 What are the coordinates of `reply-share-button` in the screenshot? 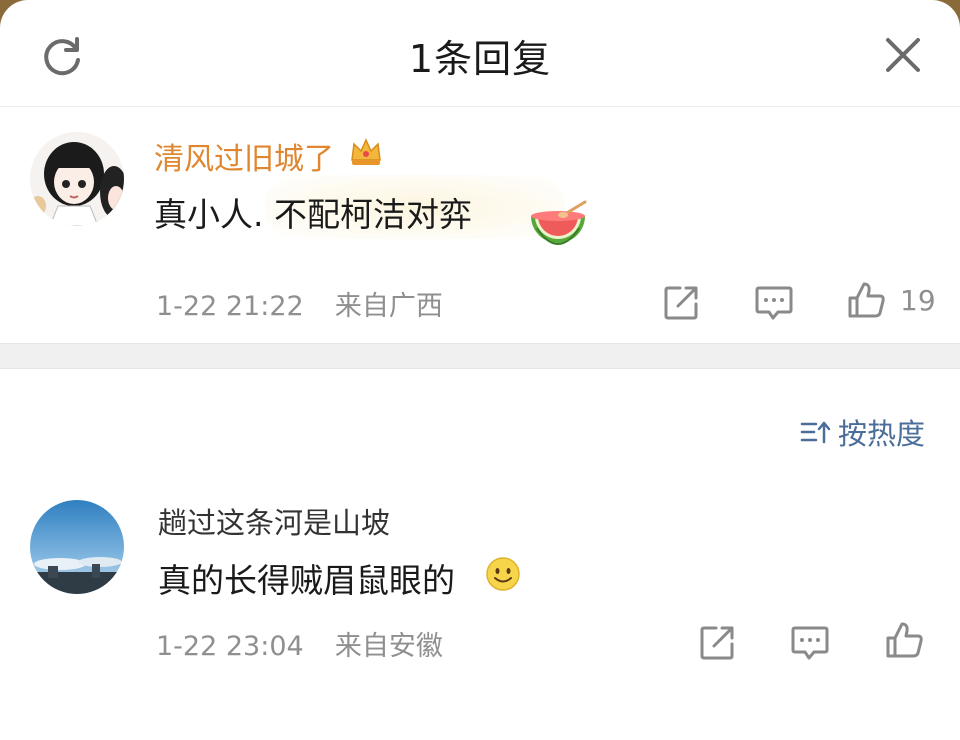 It's located at (718, 642).